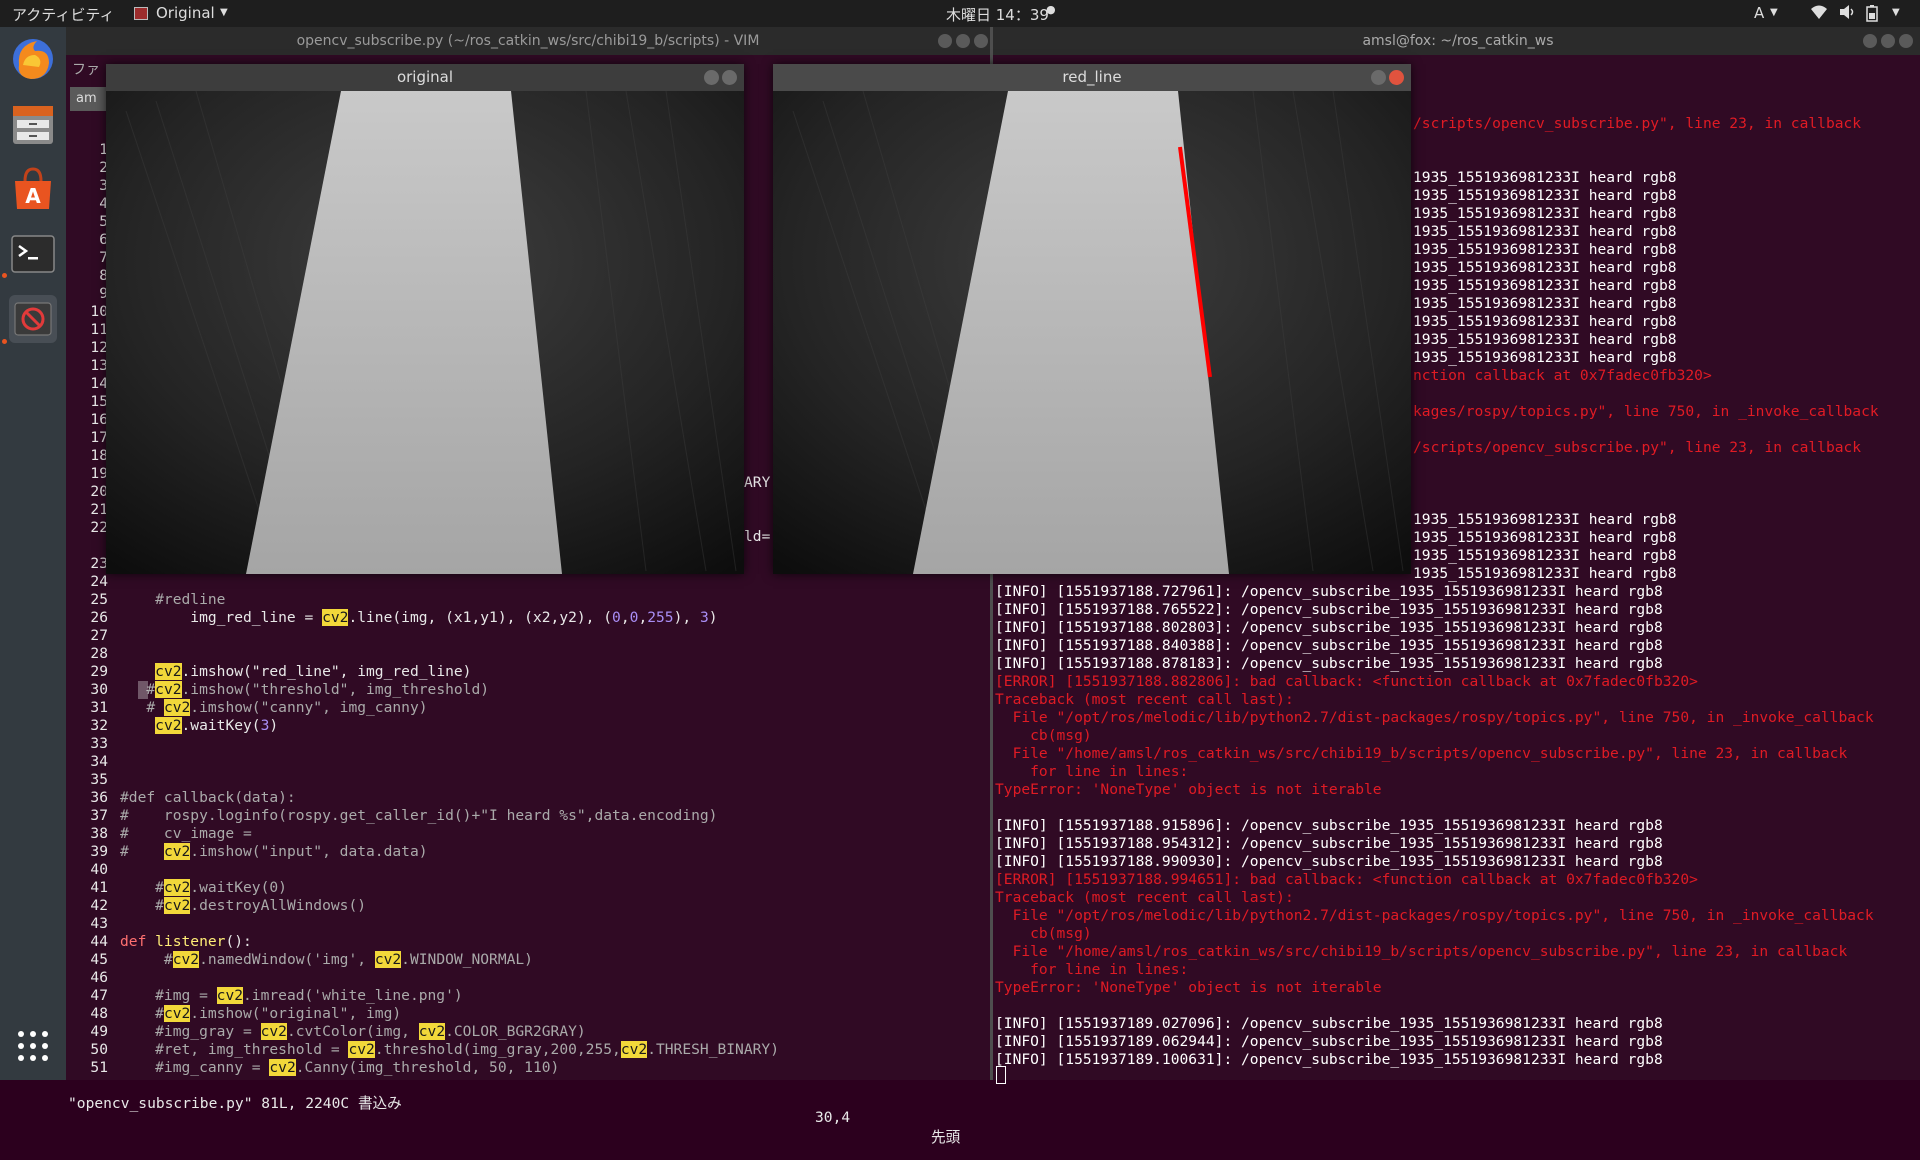  What do you see at coordinates (945, 41) in the screenshot?
I see `vim-minimize-button` at bounding box center [945, 41].